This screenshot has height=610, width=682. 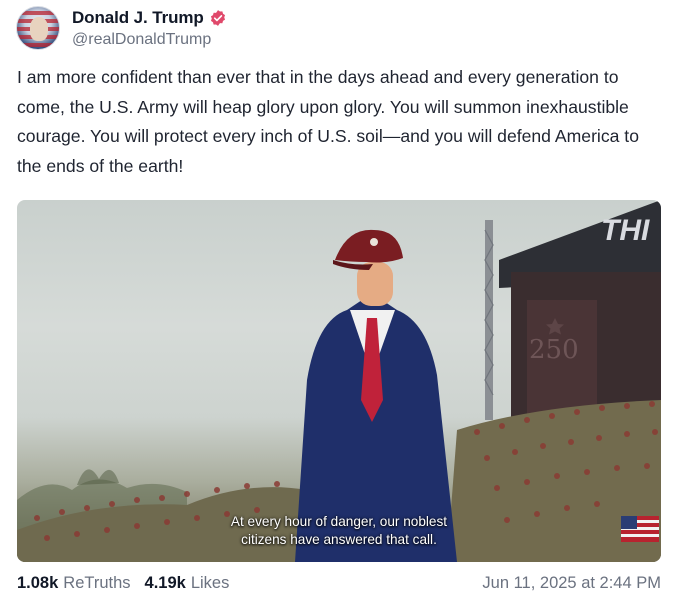 What do you see at coordinates (339, 539) in the screenshot?
I see `caption-line-2: citizens have answered that call.` at bounding box center [339, 539].